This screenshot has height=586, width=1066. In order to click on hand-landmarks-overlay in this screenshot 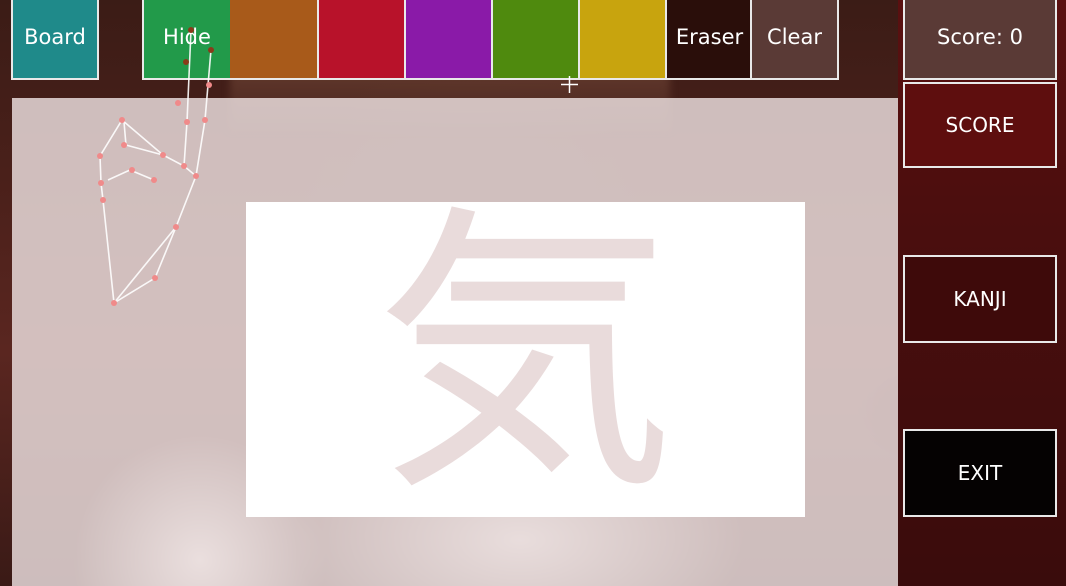, I will do `click(155, 166)`.